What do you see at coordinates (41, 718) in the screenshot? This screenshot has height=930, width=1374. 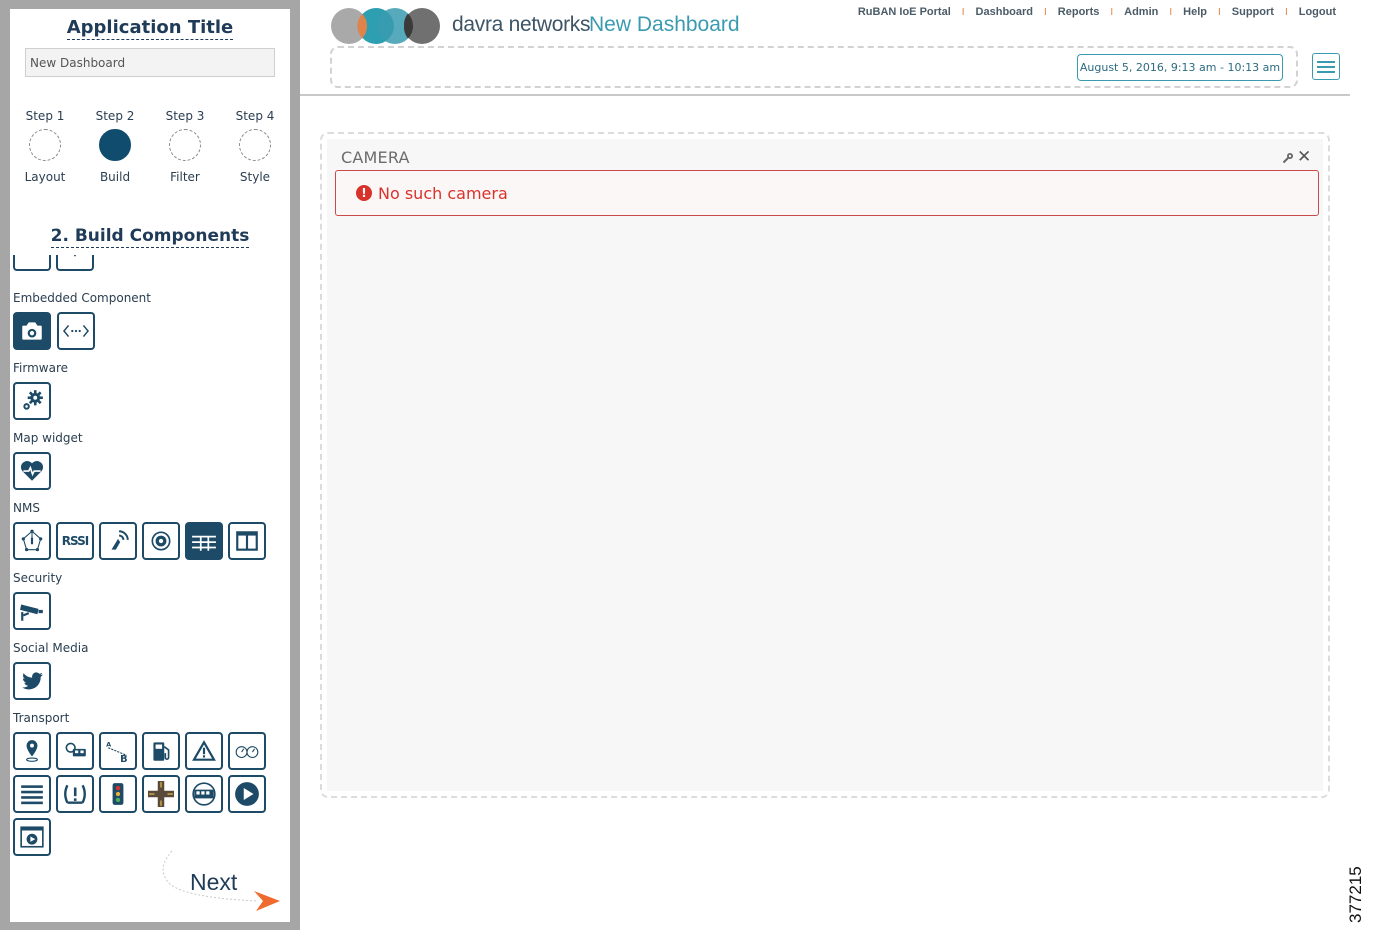 I see `category-transport-label: Transport` at bounding box center [41, 718].